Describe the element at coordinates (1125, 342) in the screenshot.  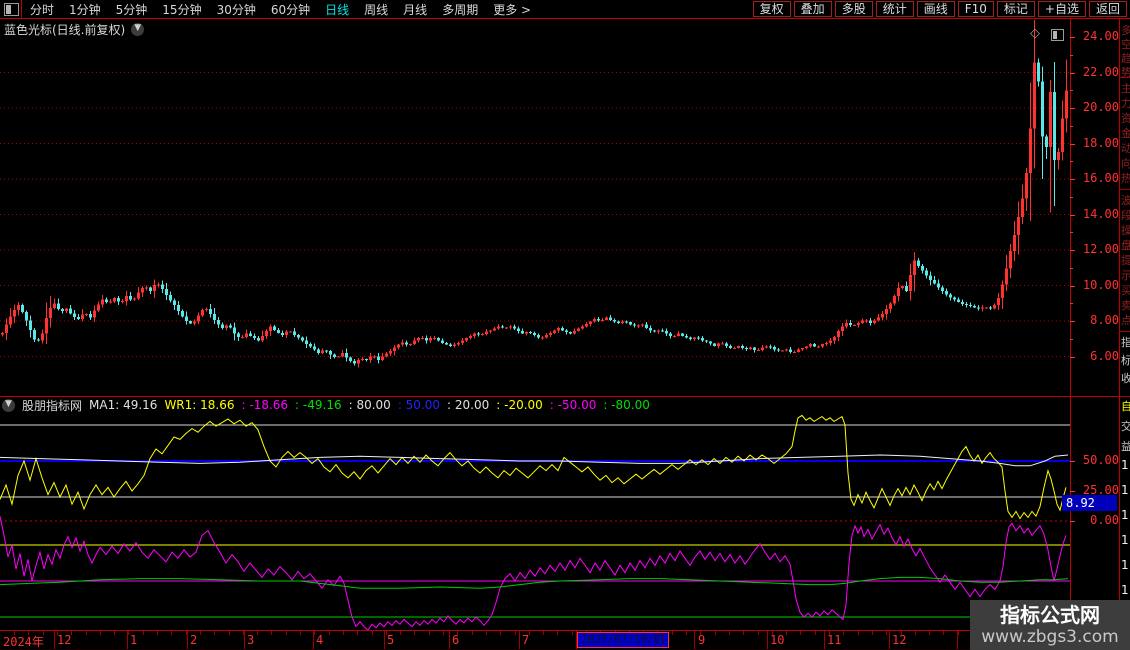
I see `clipped-glyph: 指` at that location.